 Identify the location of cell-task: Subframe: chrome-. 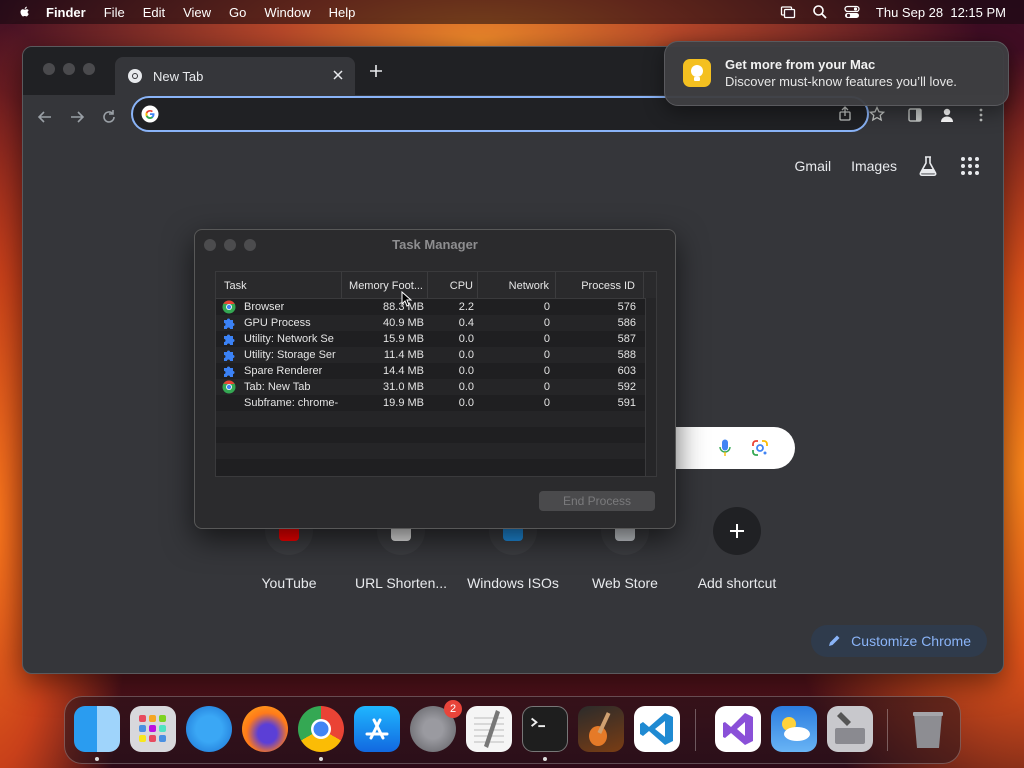
(279, 403).